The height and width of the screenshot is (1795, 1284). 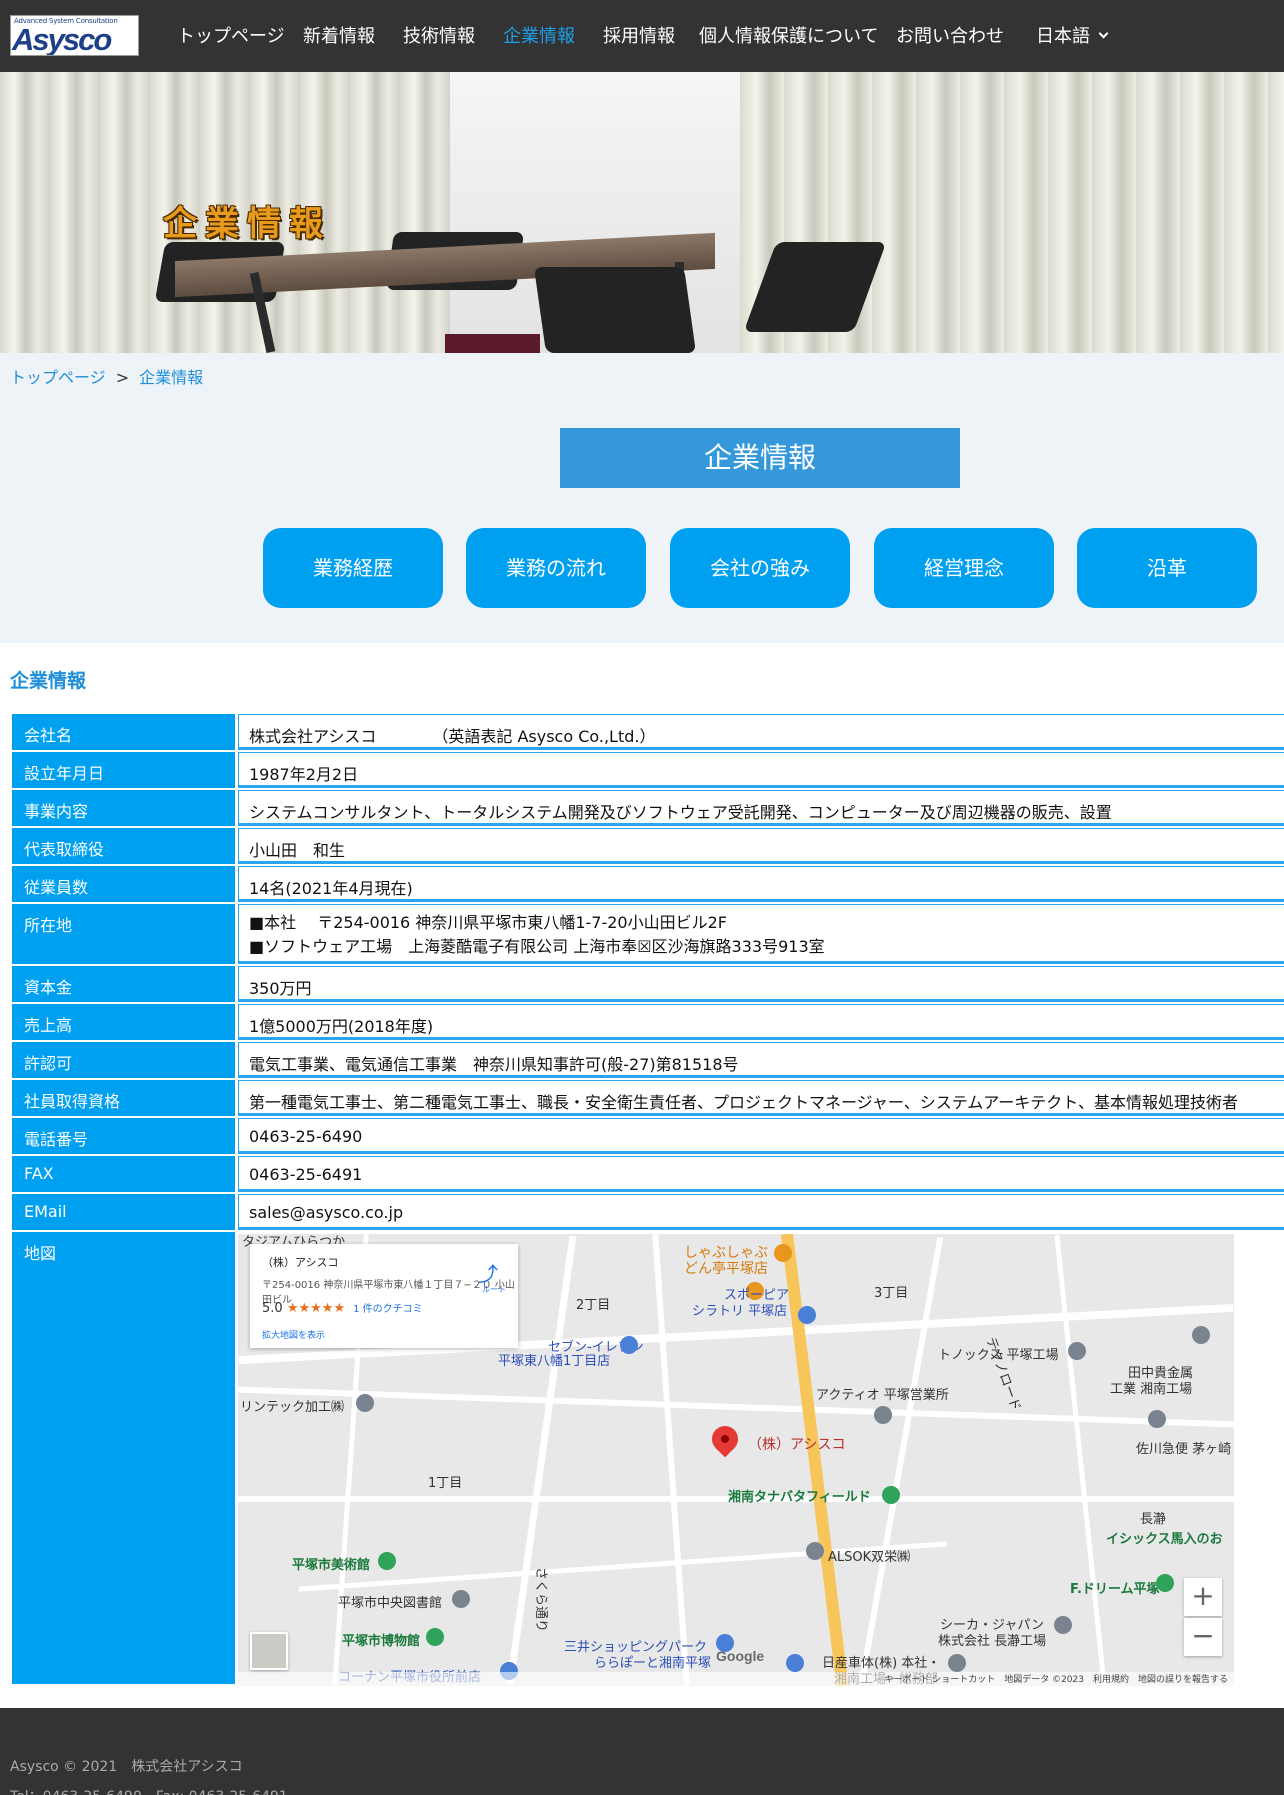 What do you see at coordinates (58, 377) in the screenshot?
I see `breadcrumb-home-link: トップページ` at bounding box center [58, 377].